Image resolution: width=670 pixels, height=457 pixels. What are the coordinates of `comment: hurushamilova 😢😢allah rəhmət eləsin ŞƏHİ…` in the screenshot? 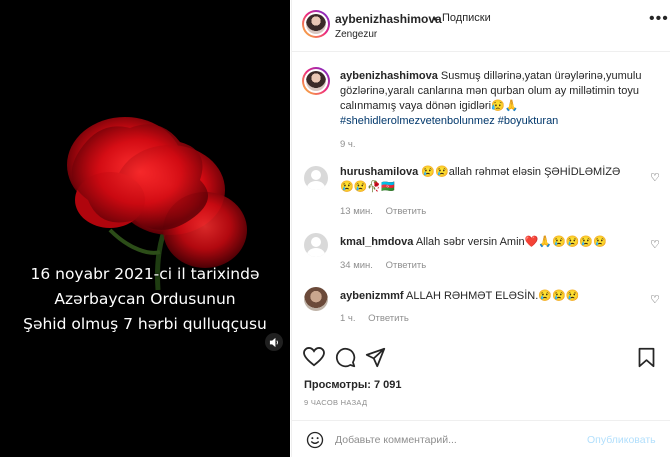 It's located at (486, 180).